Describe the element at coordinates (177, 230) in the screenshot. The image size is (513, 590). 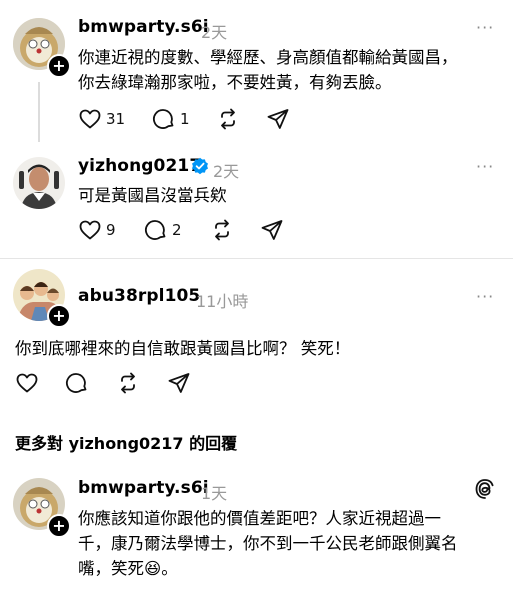
I see `comment-count: 2` at that location.